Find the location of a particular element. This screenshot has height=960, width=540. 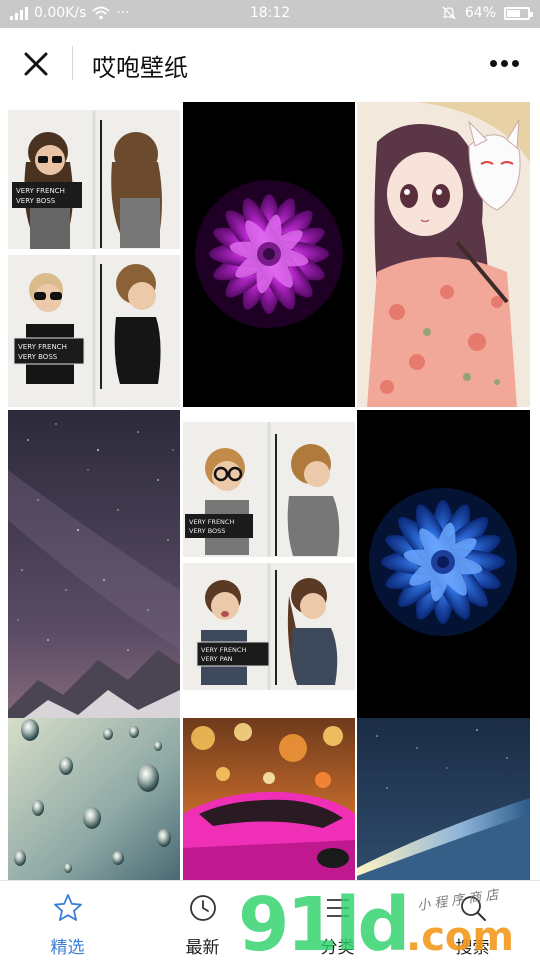

more-menu-button is located at coordinates (504, 63).